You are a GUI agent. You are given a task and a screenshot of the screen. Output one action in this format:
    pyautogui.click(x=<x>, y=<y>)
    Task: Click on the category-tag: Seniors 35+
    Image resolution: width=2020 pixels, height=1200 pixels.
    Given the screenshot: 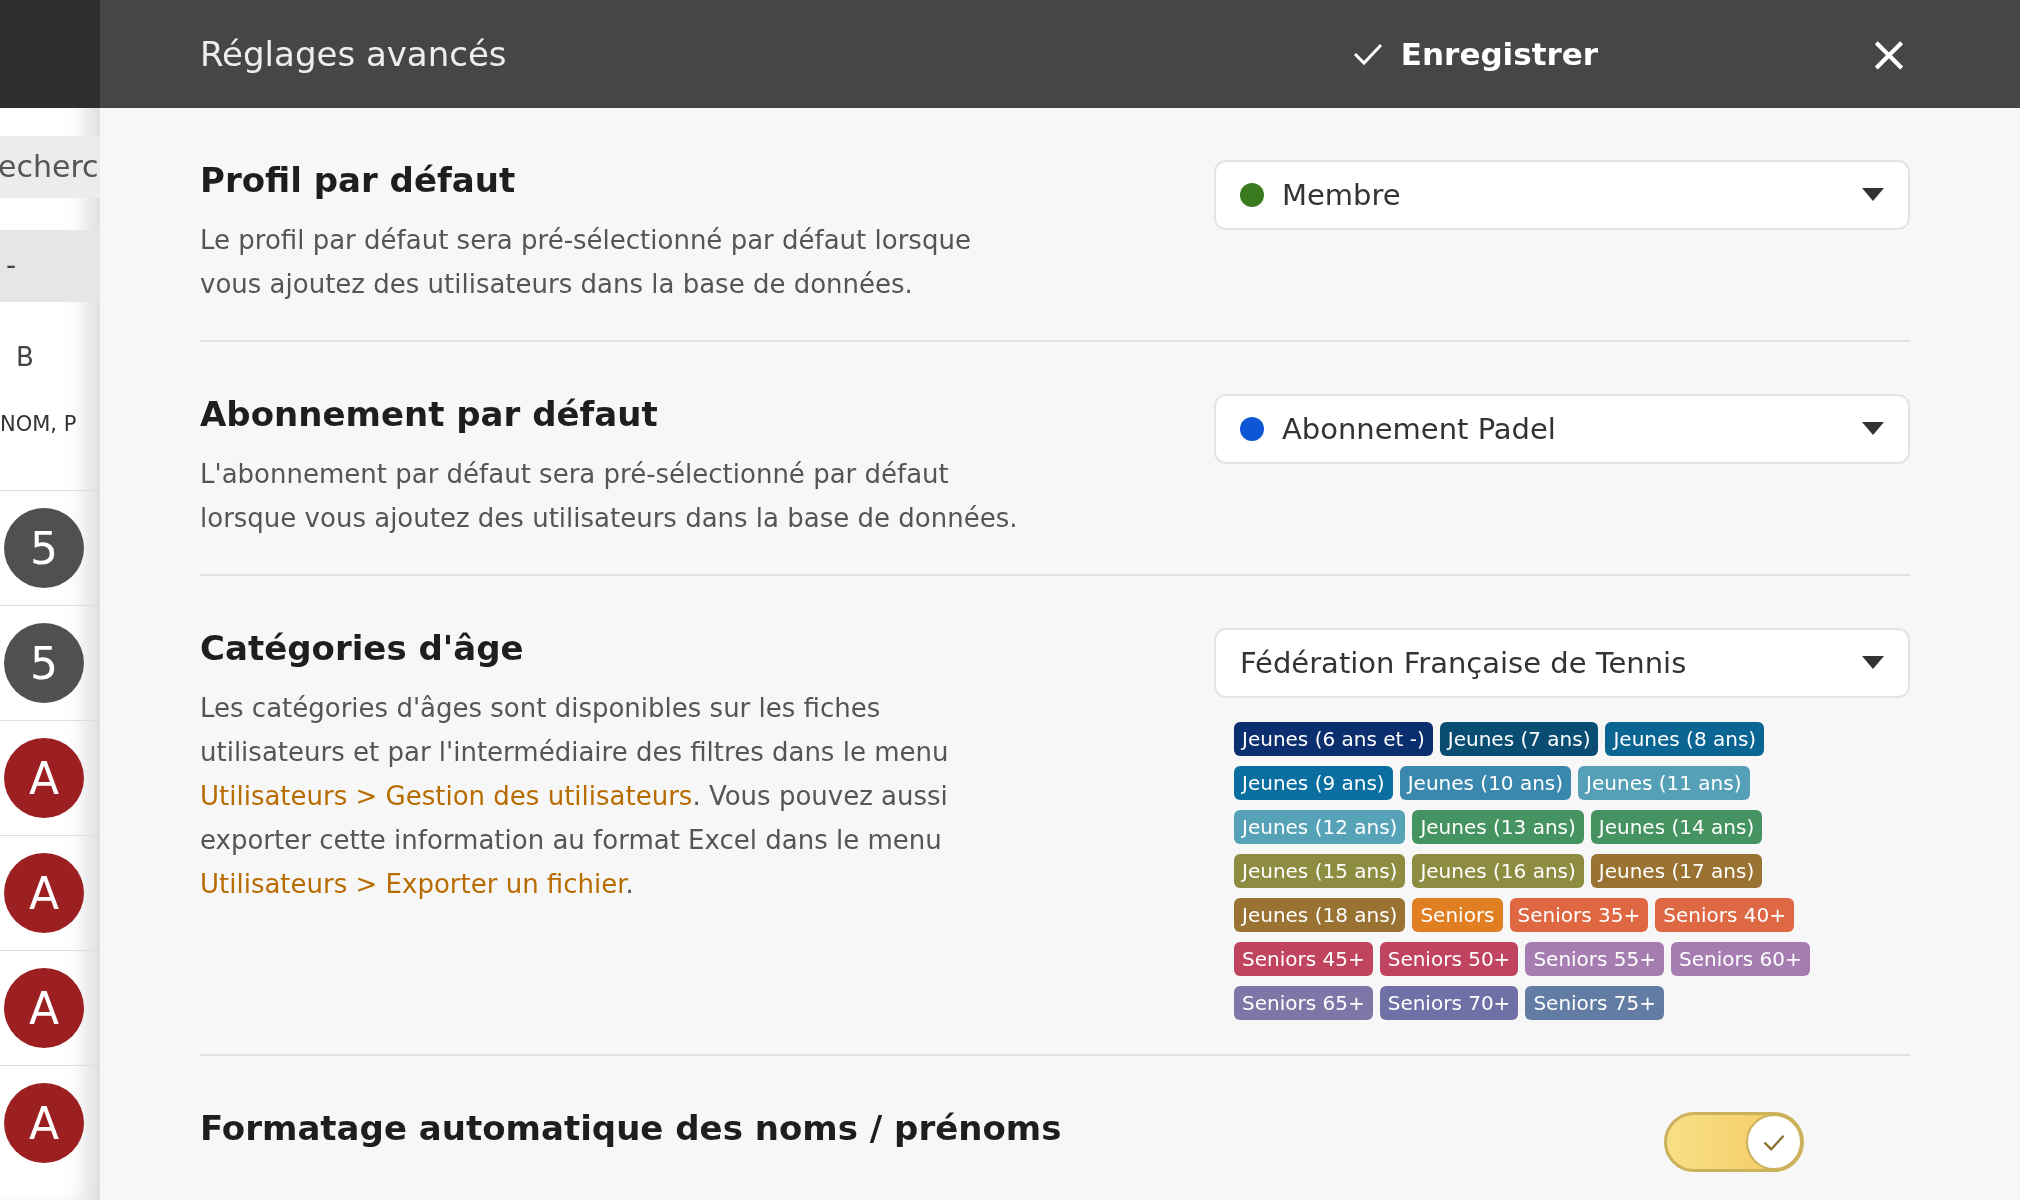 What is the action you would take?
    pyautogui.click(x=1579, y=915)
    